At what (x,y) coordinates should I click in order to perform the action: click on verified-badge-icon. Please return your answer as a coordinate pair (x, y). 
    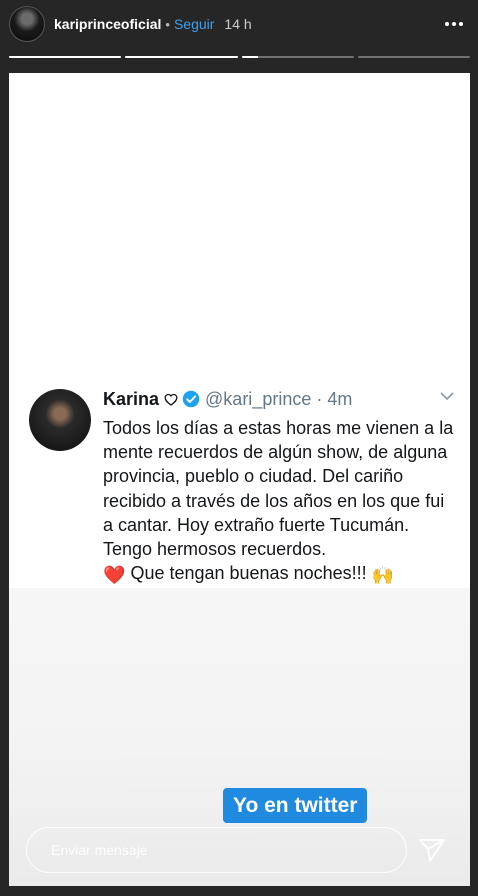
    Looking at the image, I should click on (191, 399).